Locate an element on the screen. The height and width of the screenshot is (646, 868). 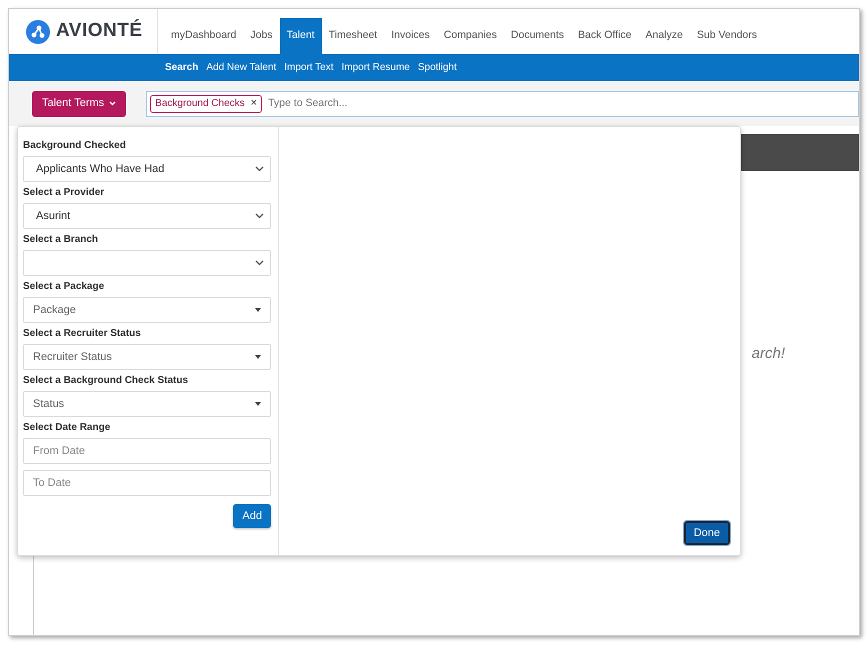
nav-tab: Timesheet is located at coordinates (353, 36).